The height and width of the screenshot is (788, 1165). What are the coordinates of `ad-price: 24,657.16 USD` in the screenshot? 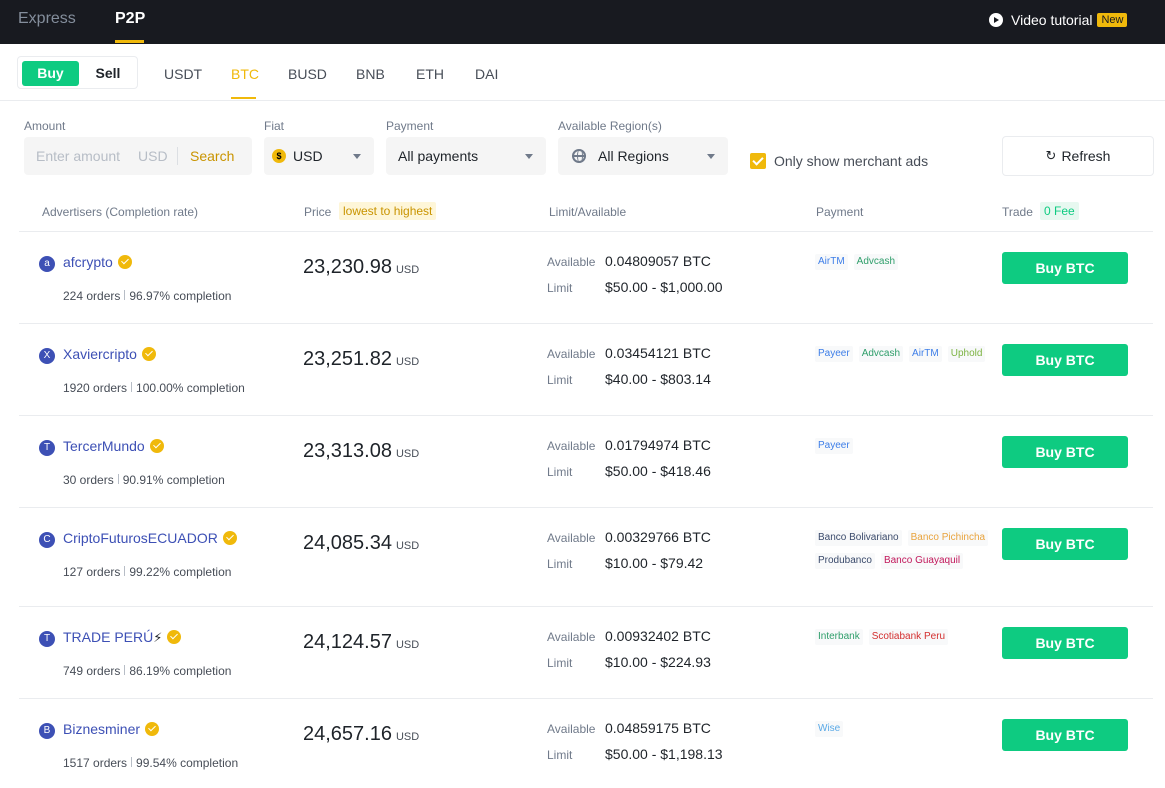 It's located at (361, 734).